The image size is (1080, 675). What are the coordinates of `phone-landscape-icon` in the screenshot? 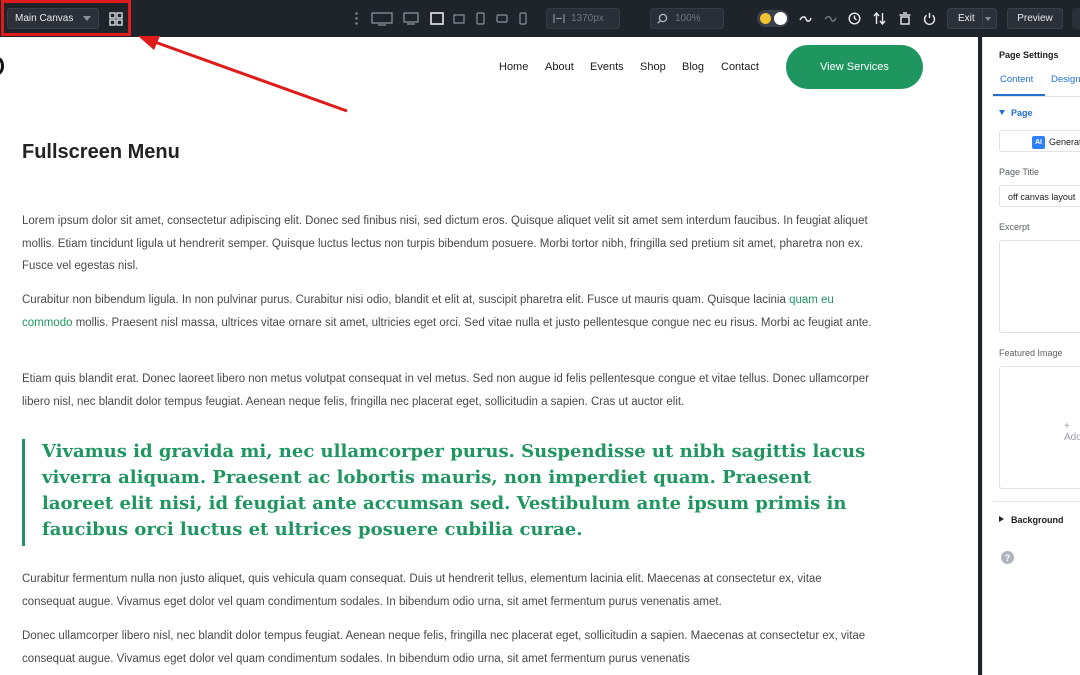 It's located at (480, 18).